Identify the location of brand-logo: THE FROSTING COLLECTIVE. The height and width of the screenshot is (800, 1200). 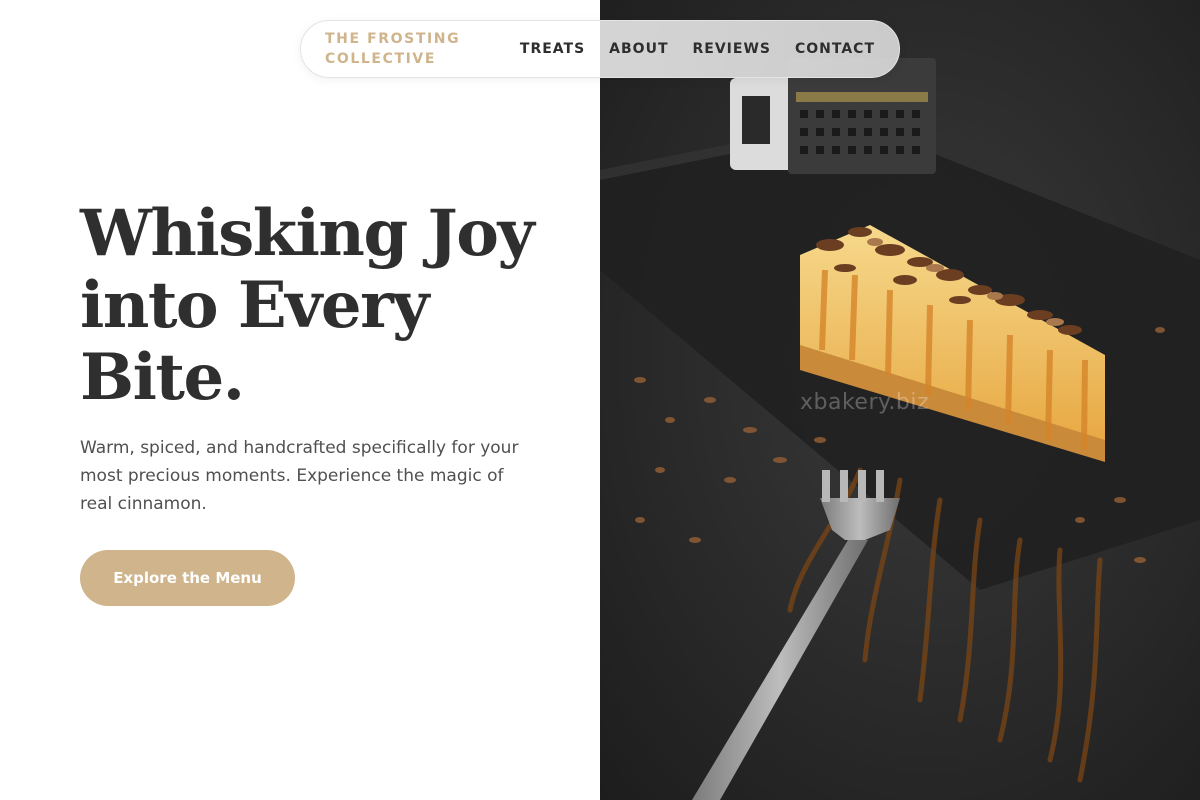
(400, 49).